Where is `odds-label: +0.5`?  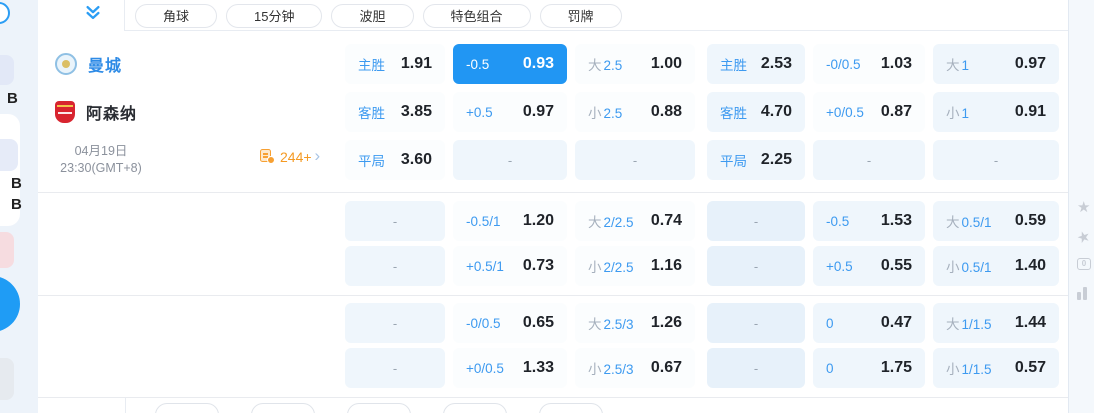
odds-label: +0.5 is located at coordinates (839, 266).